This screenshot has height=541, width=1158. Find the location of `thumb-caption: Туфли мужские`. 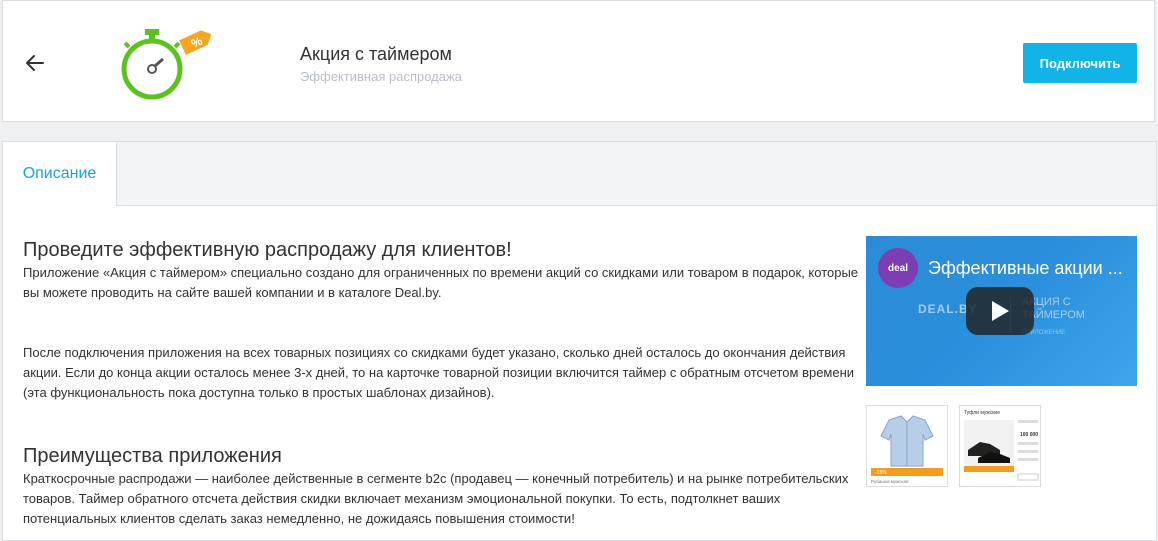

thumb-caption: Туфли мужские is located at coordinates (982, 413).